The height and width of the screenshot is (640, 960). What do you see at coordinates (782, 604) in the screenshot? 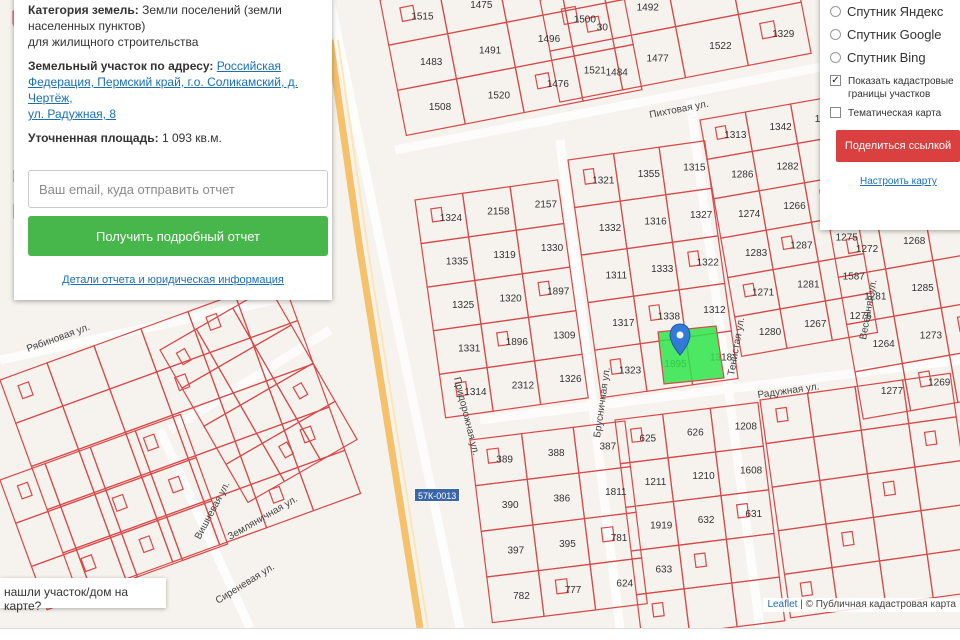
I see `leaflet-link: Leaflet` at bounding box center [782, 604].